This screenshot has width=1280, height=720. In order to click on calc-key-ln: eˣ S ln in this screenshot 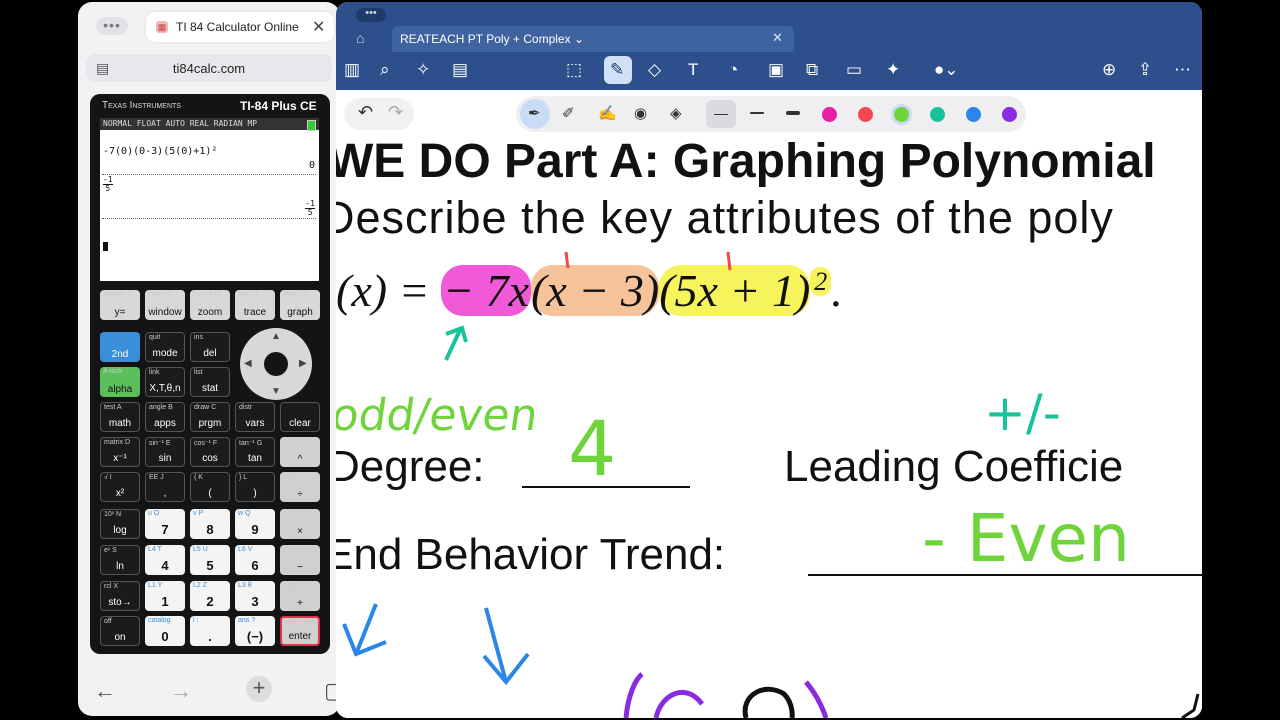, I will do `click(120, 560)`.